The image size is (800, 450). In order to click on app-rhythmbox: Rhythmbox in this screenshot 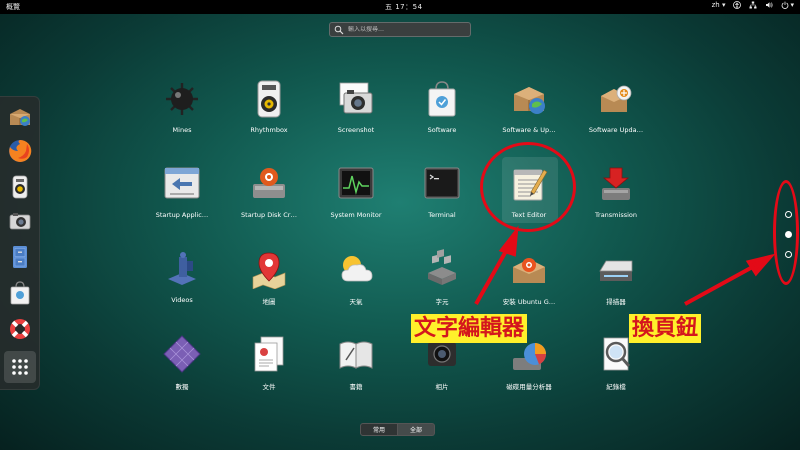, I will do `click(269, 113)`.